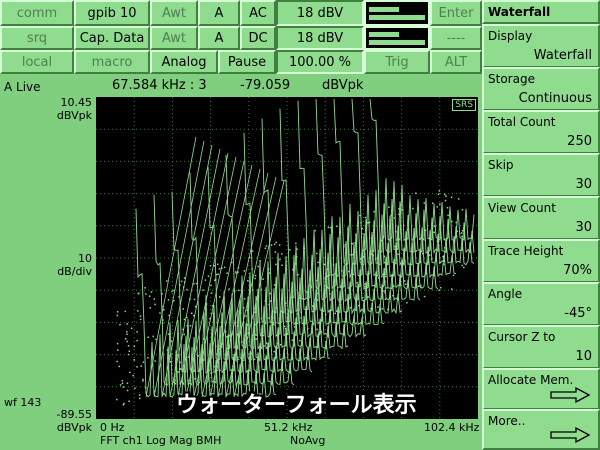  I want to click on meter-bar-bottom, so click(397, 42).